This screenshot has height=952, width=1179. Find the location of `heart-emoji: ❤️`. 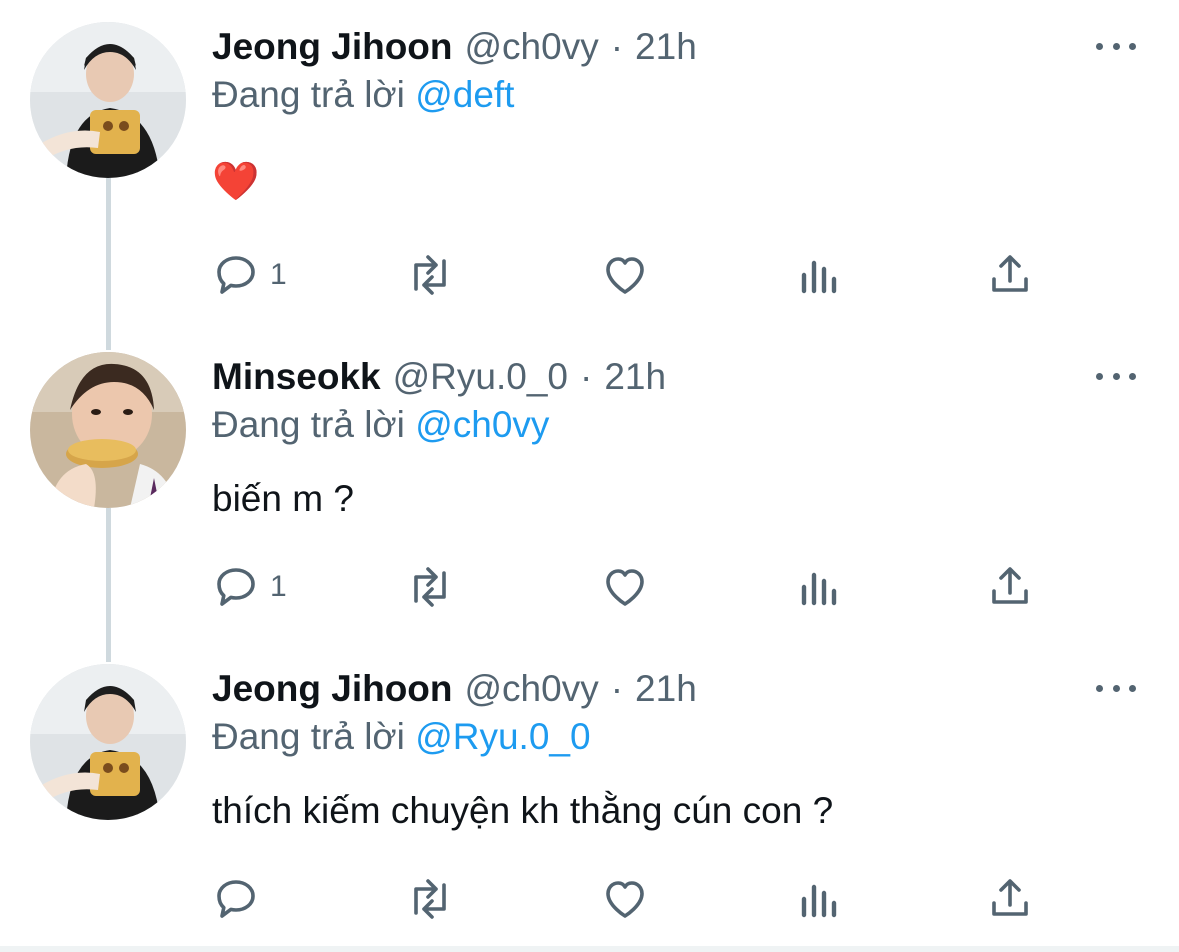

heart-emoji: ❤️ is located at coordinates (236, 182).